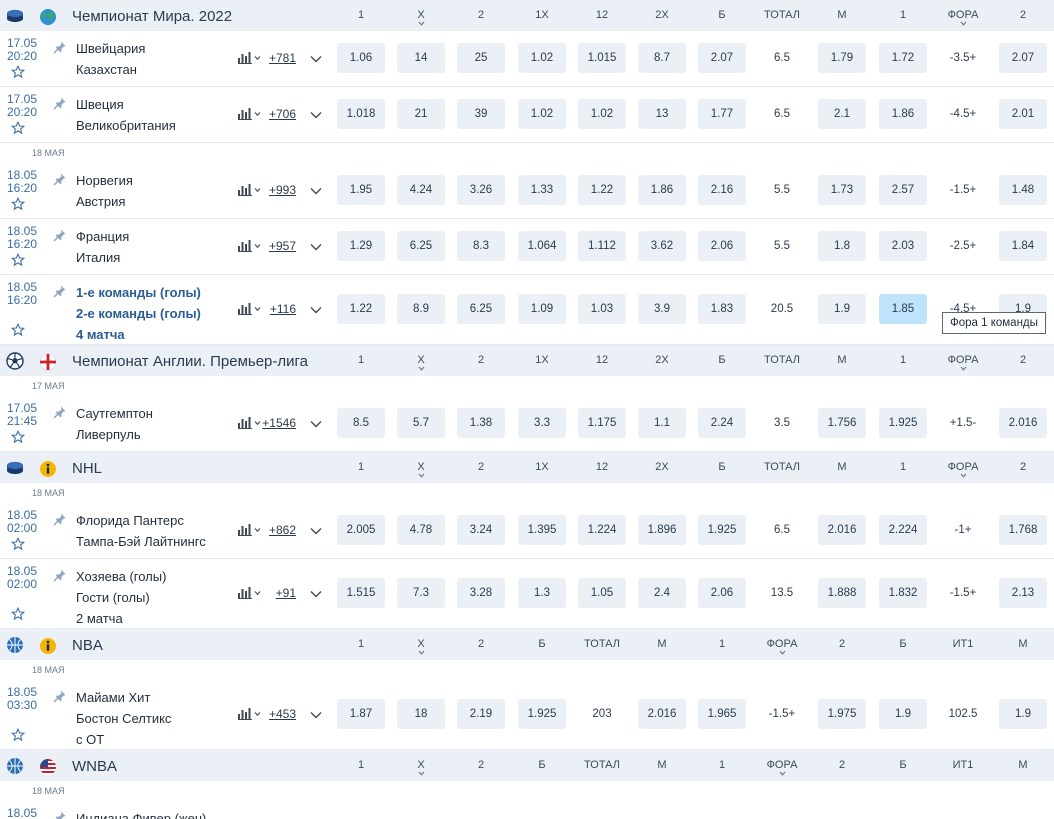  I want to click on odds-button: 2.06, so click(722, 593).